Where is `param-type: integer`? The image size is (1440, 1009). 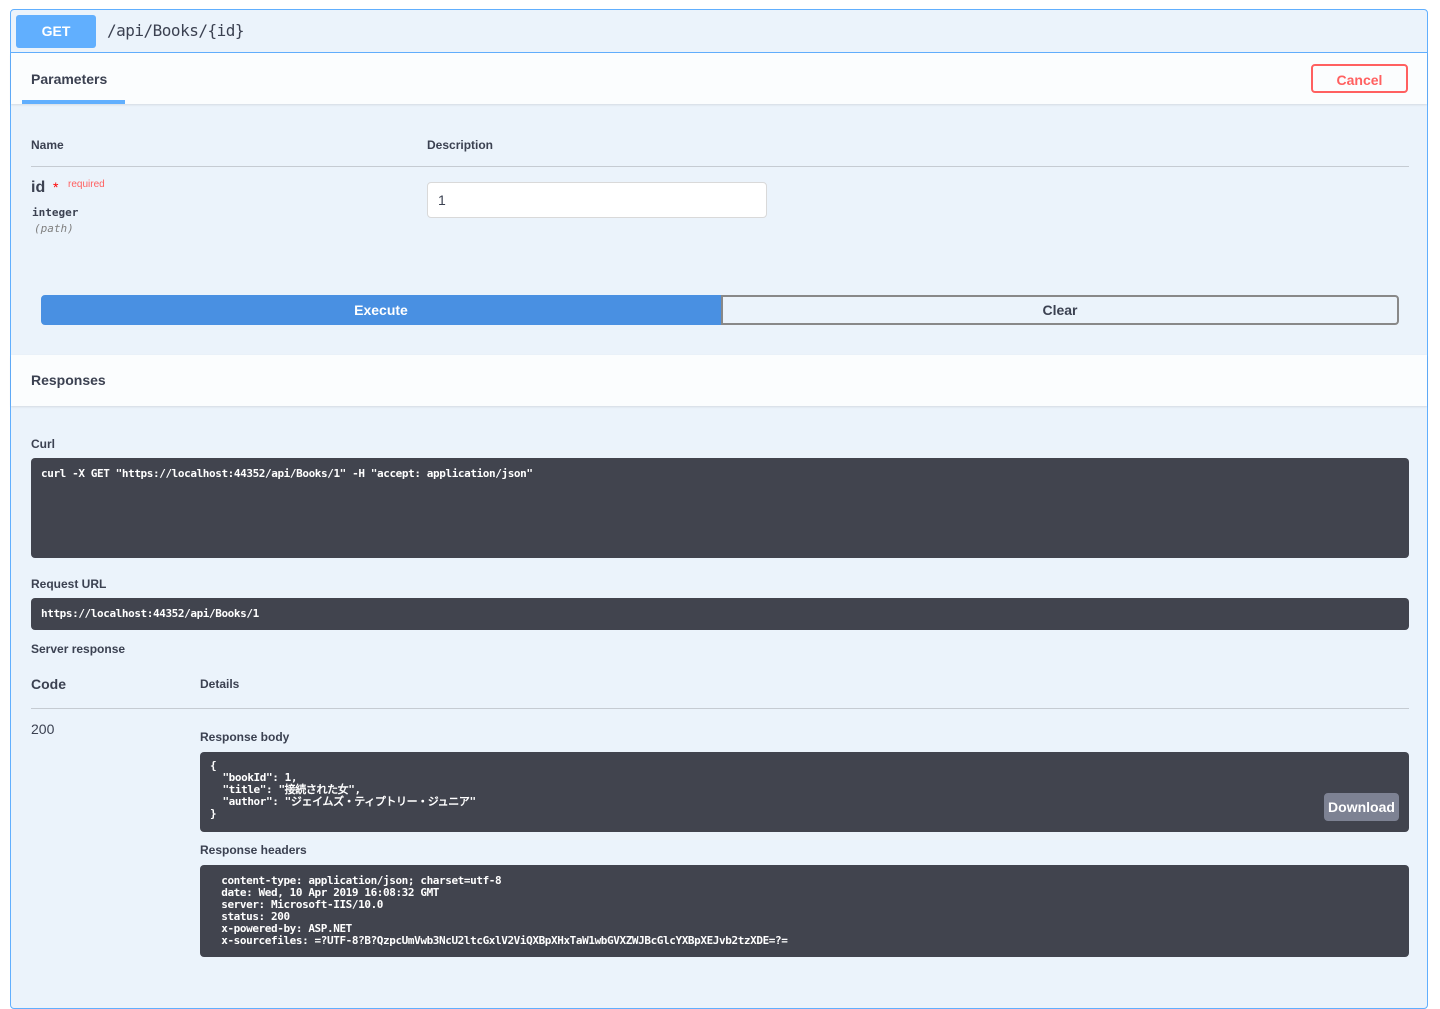 param-type: integer is located at coordinates (55, 212).